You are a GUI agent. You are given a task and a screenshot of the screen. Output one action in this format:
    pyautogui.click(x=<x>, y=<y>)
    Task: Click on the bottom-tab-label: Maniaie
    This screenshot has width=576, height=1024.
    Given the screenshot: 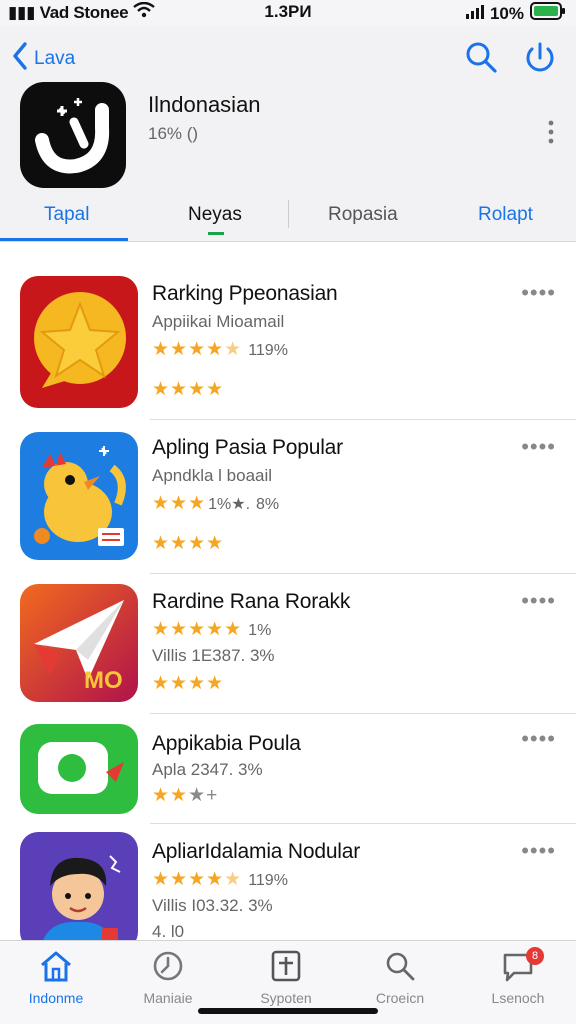 What is the action you would take?
    pyautogui.click(x=168, y=998)
    